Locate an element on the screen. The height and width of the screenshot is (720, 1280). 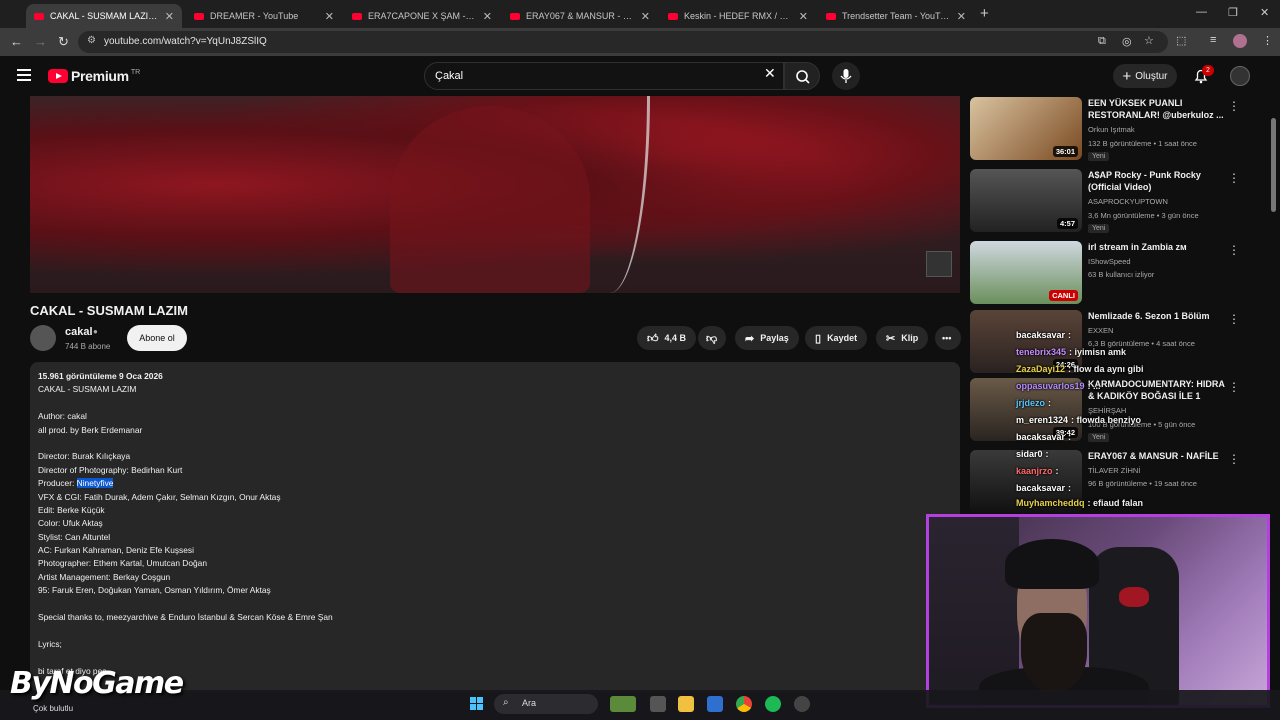
selected-text: Ninetyfive is located at coordinates (95, 483).